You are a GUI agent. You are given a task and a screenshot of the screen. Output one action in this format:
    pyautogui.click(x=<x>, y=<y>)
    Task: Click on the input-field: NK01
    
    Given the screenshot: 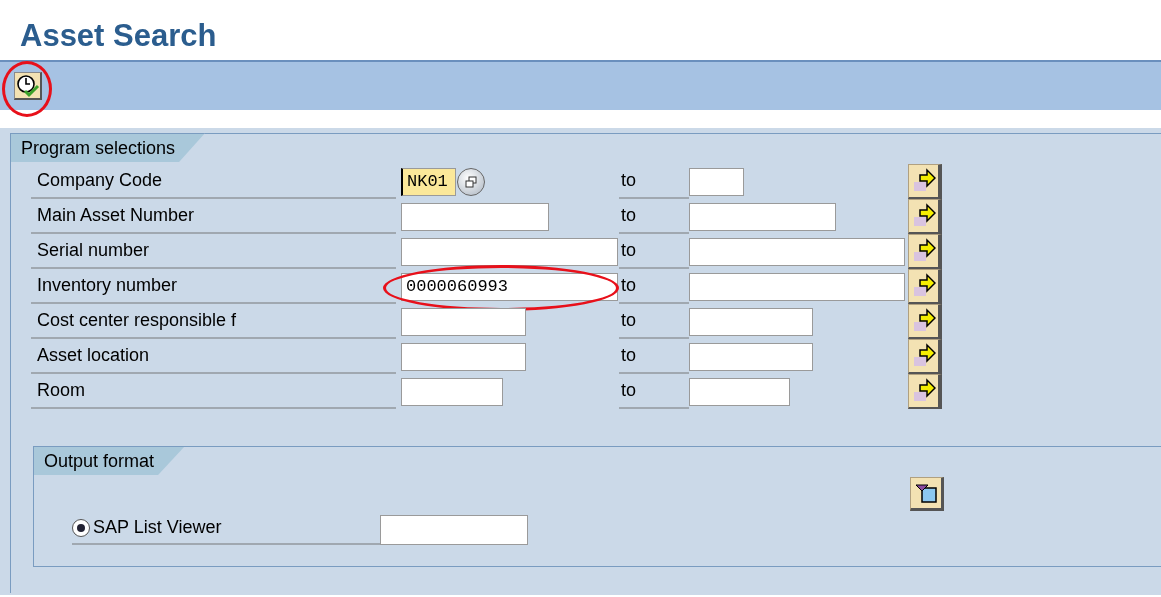 What is the action you would take?
    pyautogui.click(x=428, y=181)
    